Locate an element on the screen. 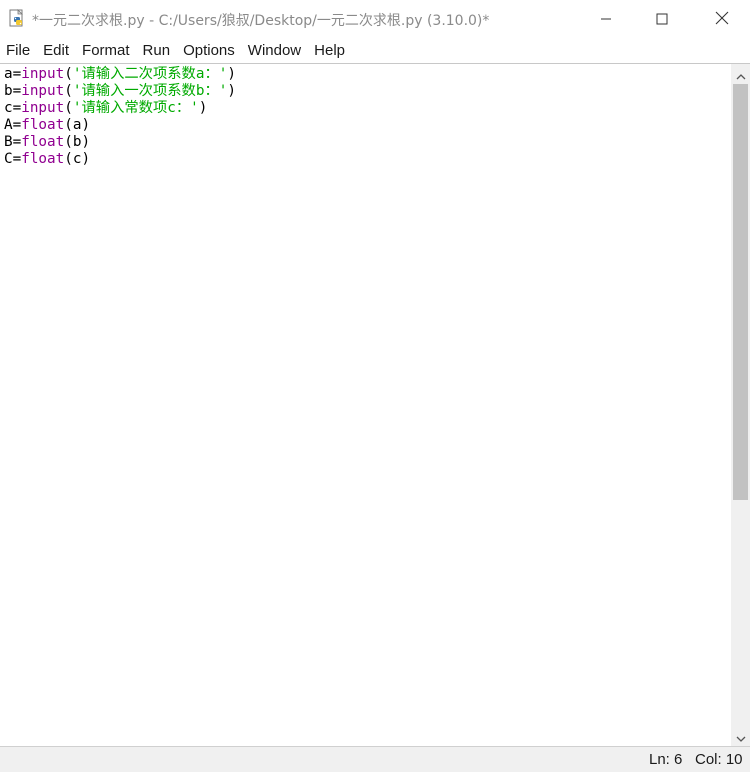  maximize-icon is located at coordinates (662, 19).